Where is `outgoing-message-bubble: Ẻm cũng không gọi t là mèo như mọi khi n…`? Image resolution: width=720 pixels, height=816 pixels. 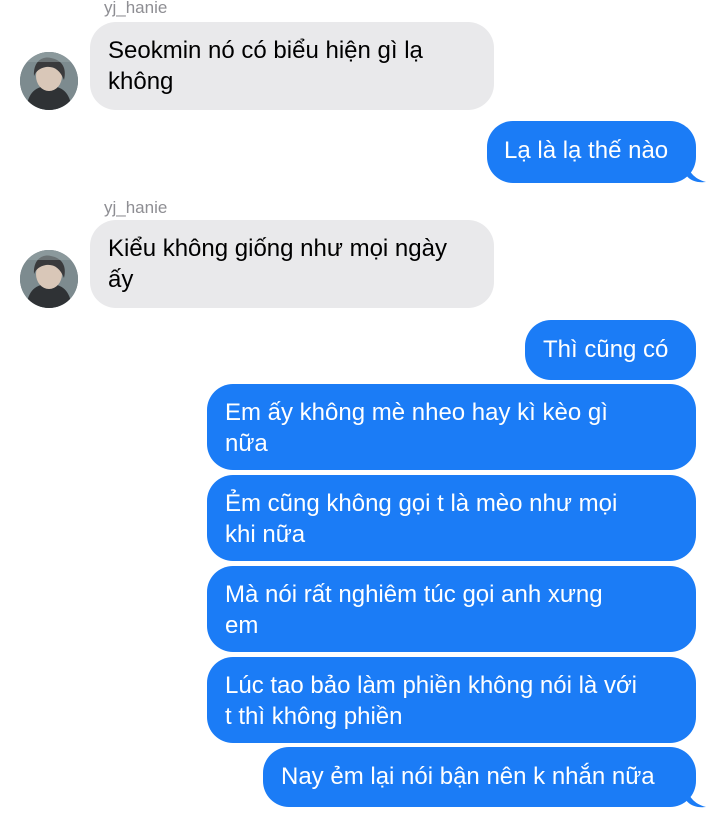
outgoing-message-bubble: Ẻm cũng không gọi t là mèo như mọi khi n… is located at coordinates (451, 518).